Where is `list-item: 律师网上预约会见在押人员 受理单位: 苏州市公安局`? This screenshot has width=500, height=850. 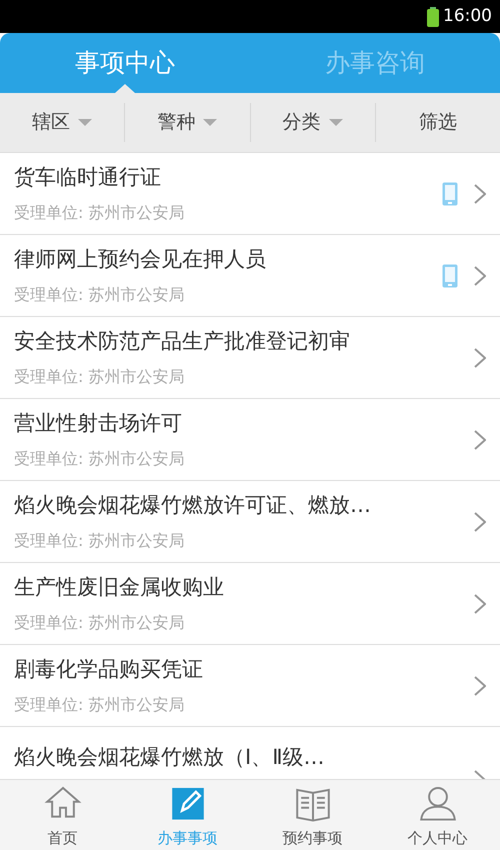
list-item: 律师网上预约会见在押人员 受理单位: 苏州市公安局 is located at coordinates (250, 276).